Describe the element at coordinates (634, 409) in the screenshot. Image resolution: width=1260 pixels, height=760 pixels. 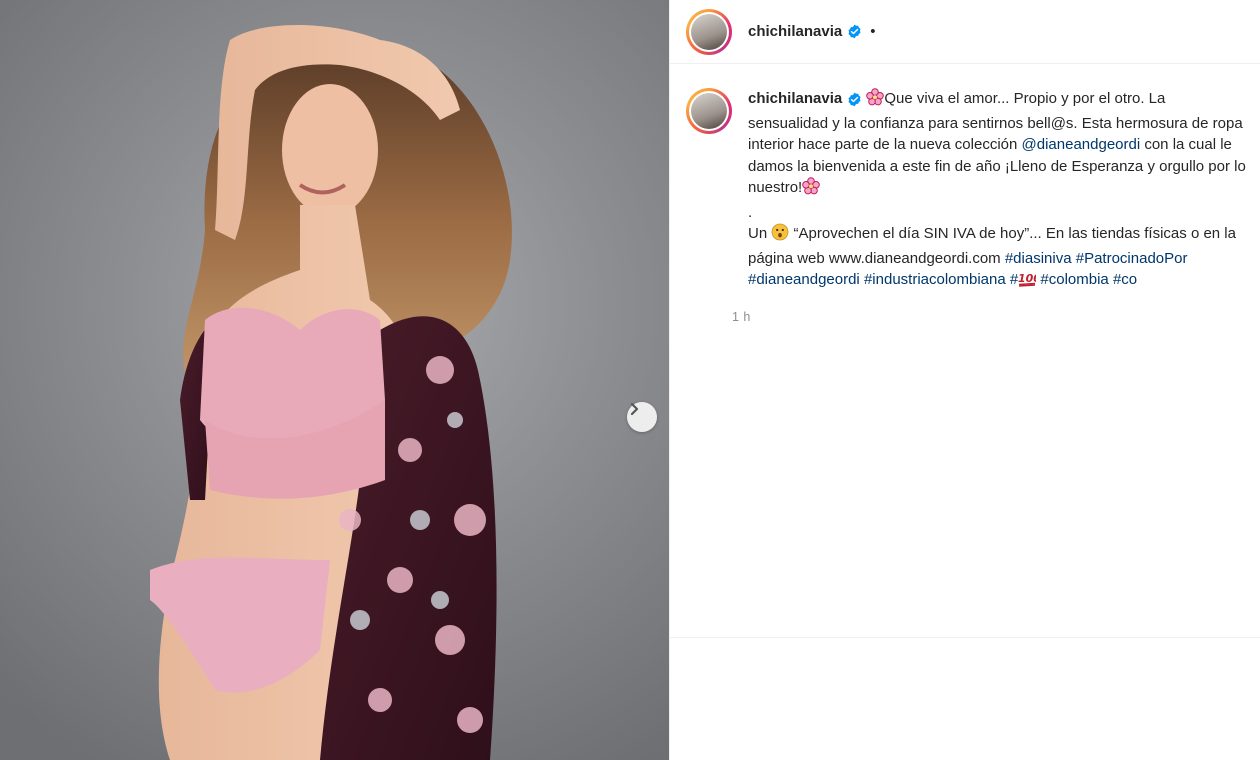
I see `chevron-right-icon` at that location.